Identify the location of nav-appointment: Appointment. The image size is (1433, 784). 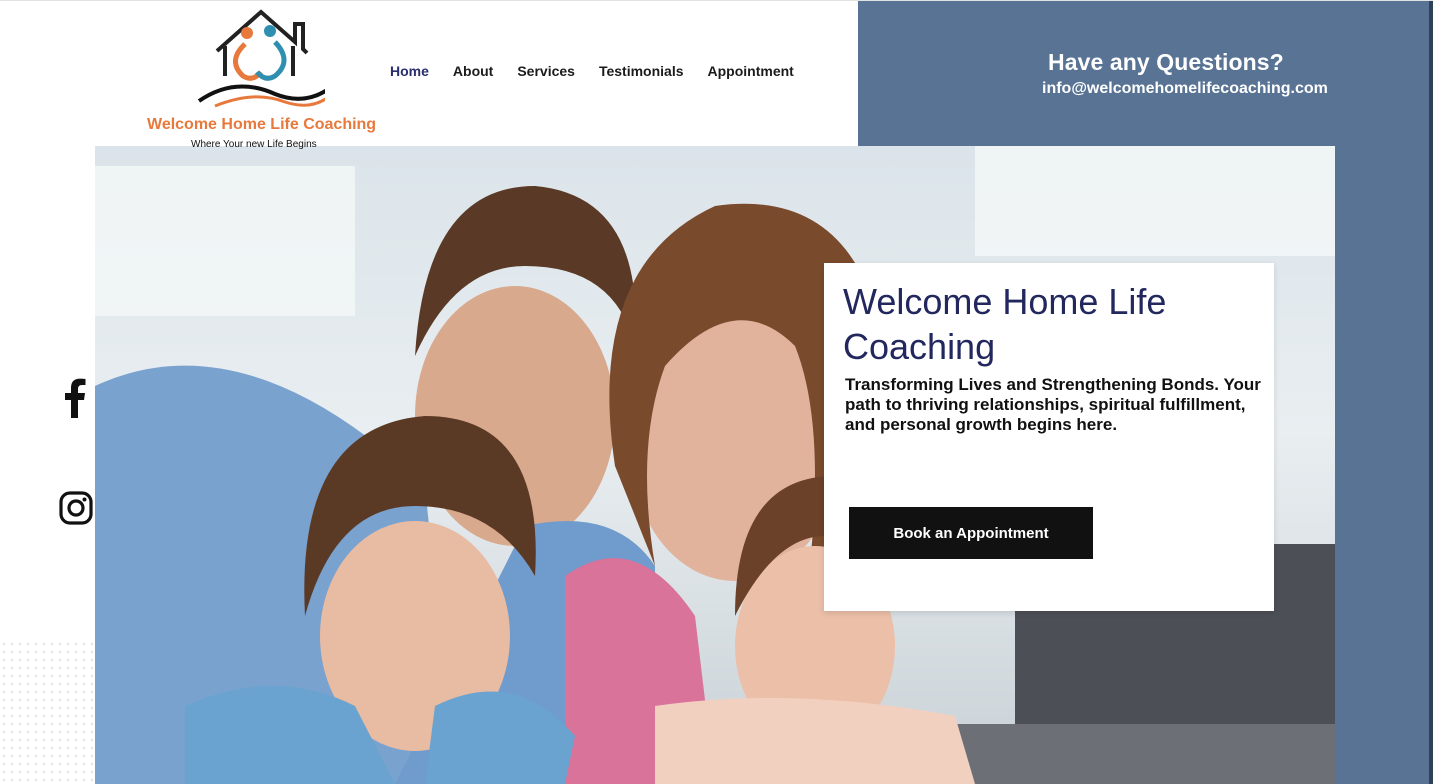
(751, 71).